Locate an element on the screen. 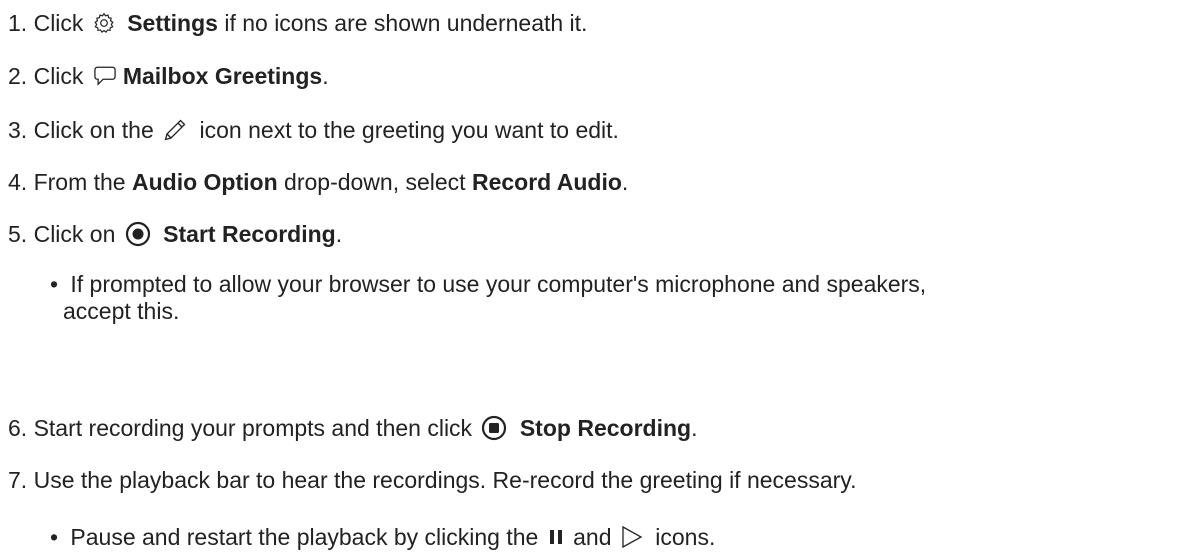 This screenshot has height=559, width=1182. step-2: 2. Click Mailbox Greetings. is located at coordinates (168, 76).